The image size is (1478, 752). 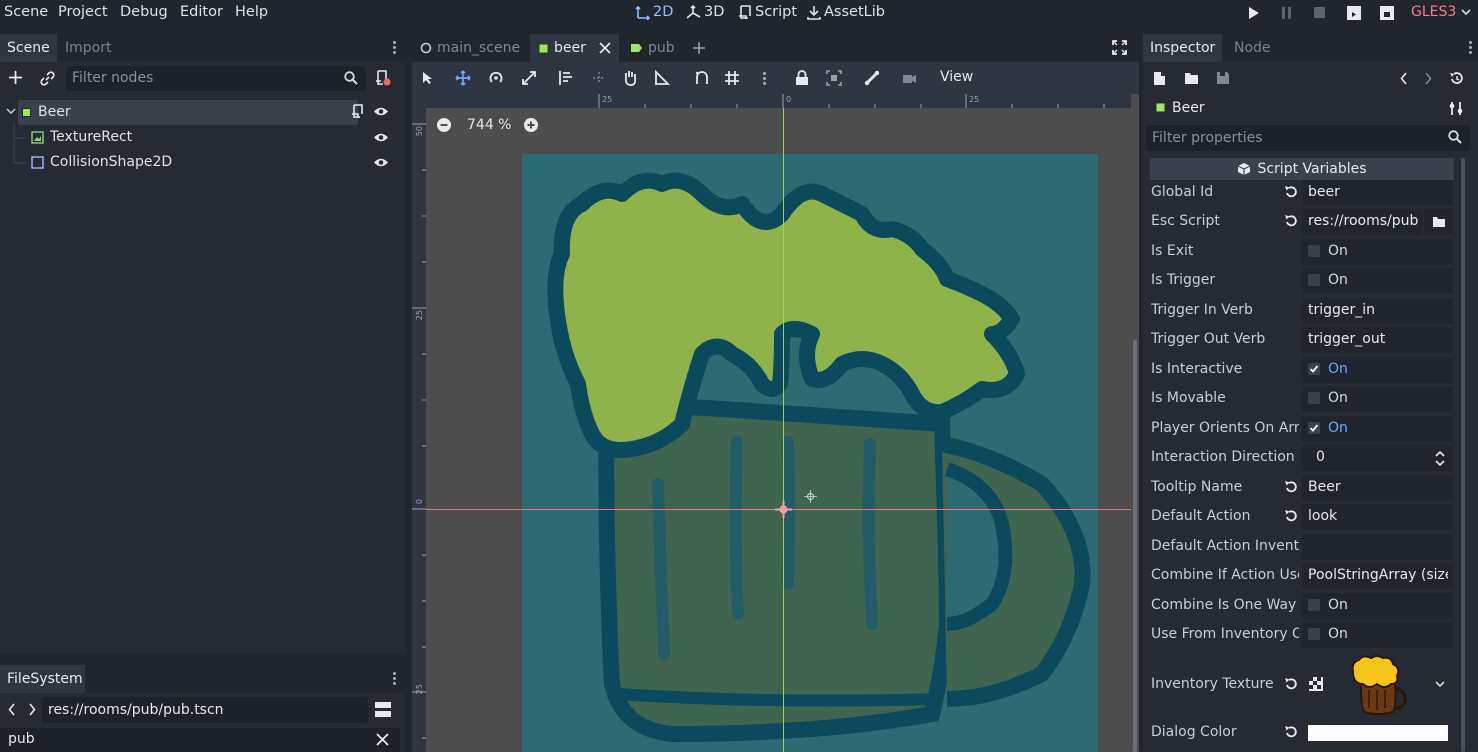 I want to click on viewport-scrollbar, so click(x=1135, y=546).